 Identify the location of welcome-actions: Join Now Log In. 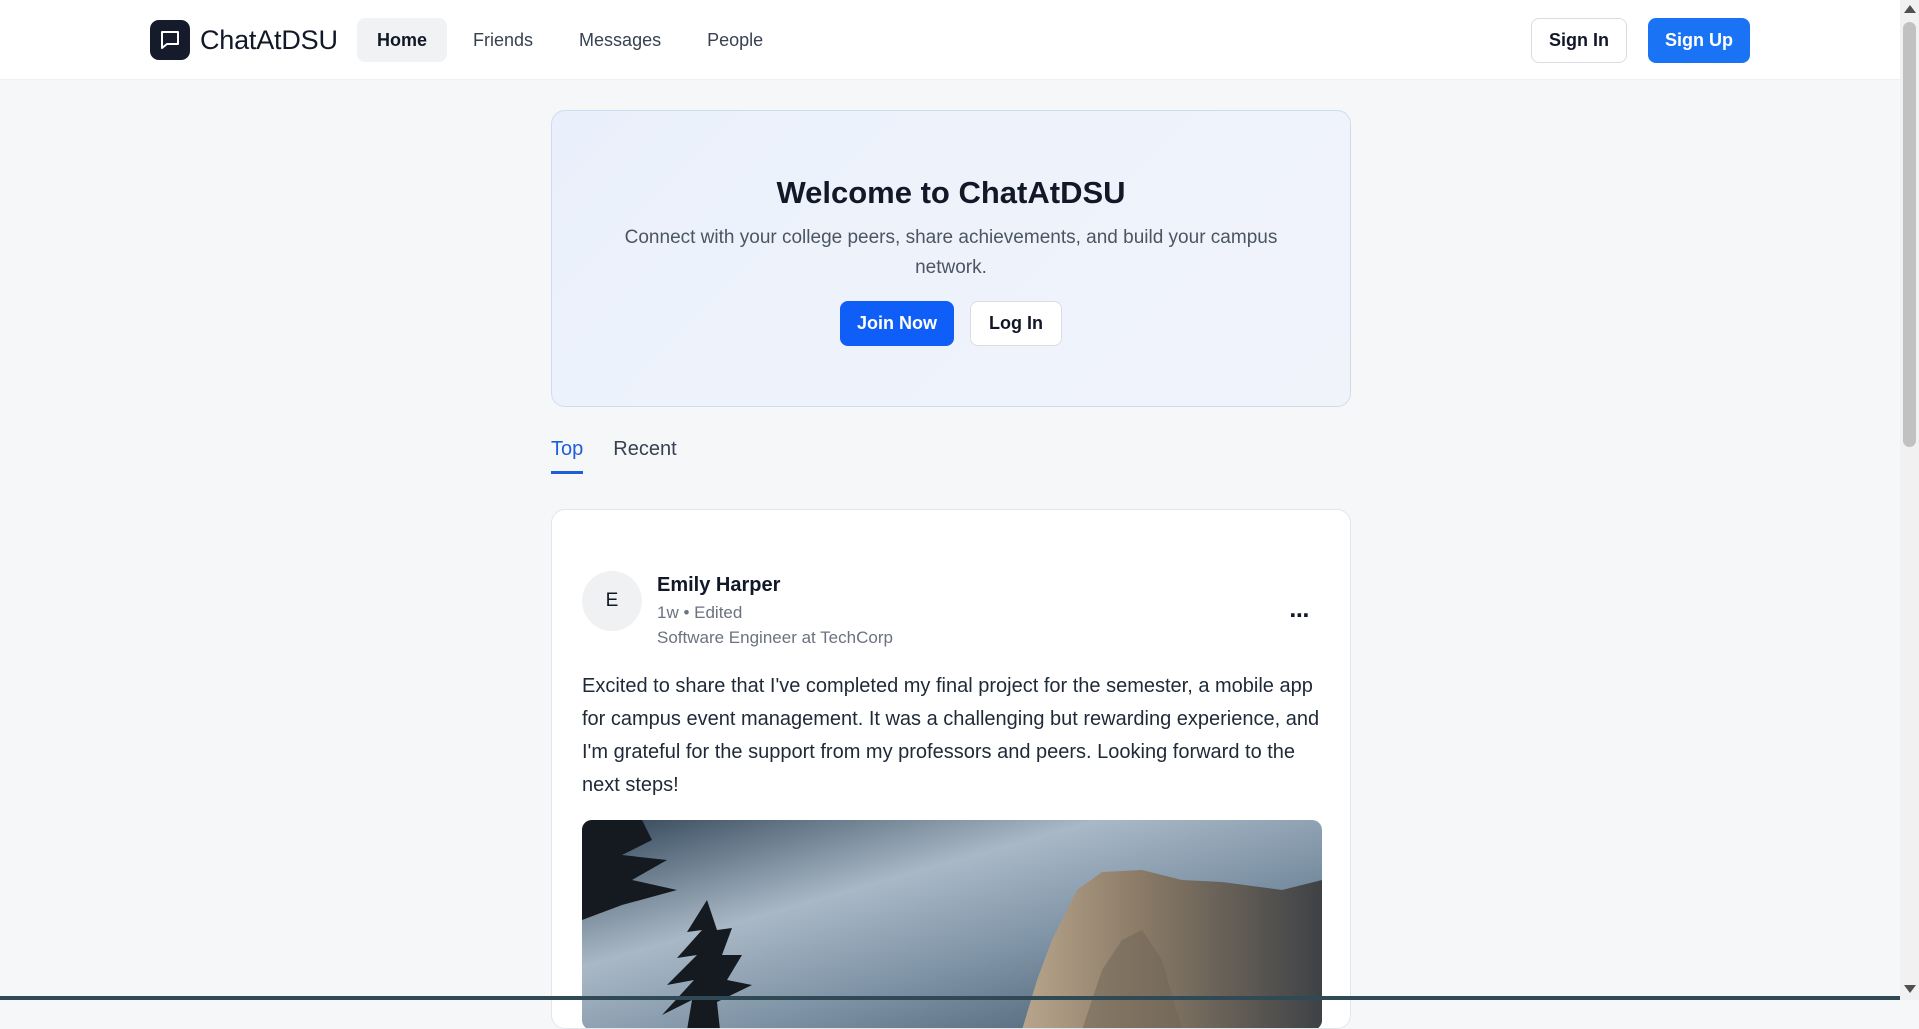
(951, 323).